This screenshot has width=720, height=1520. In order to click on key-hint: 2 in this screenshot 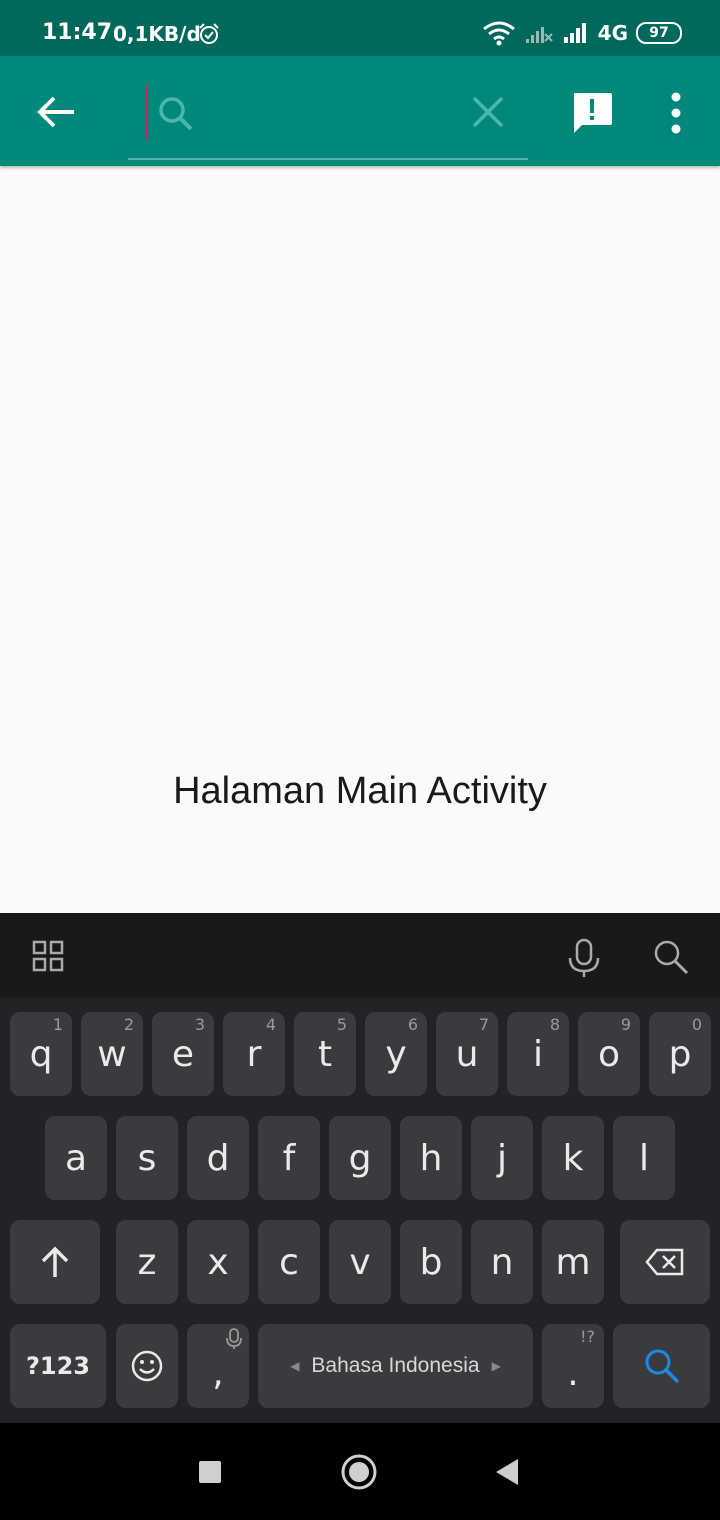, I will do `click(128, 1024)`.